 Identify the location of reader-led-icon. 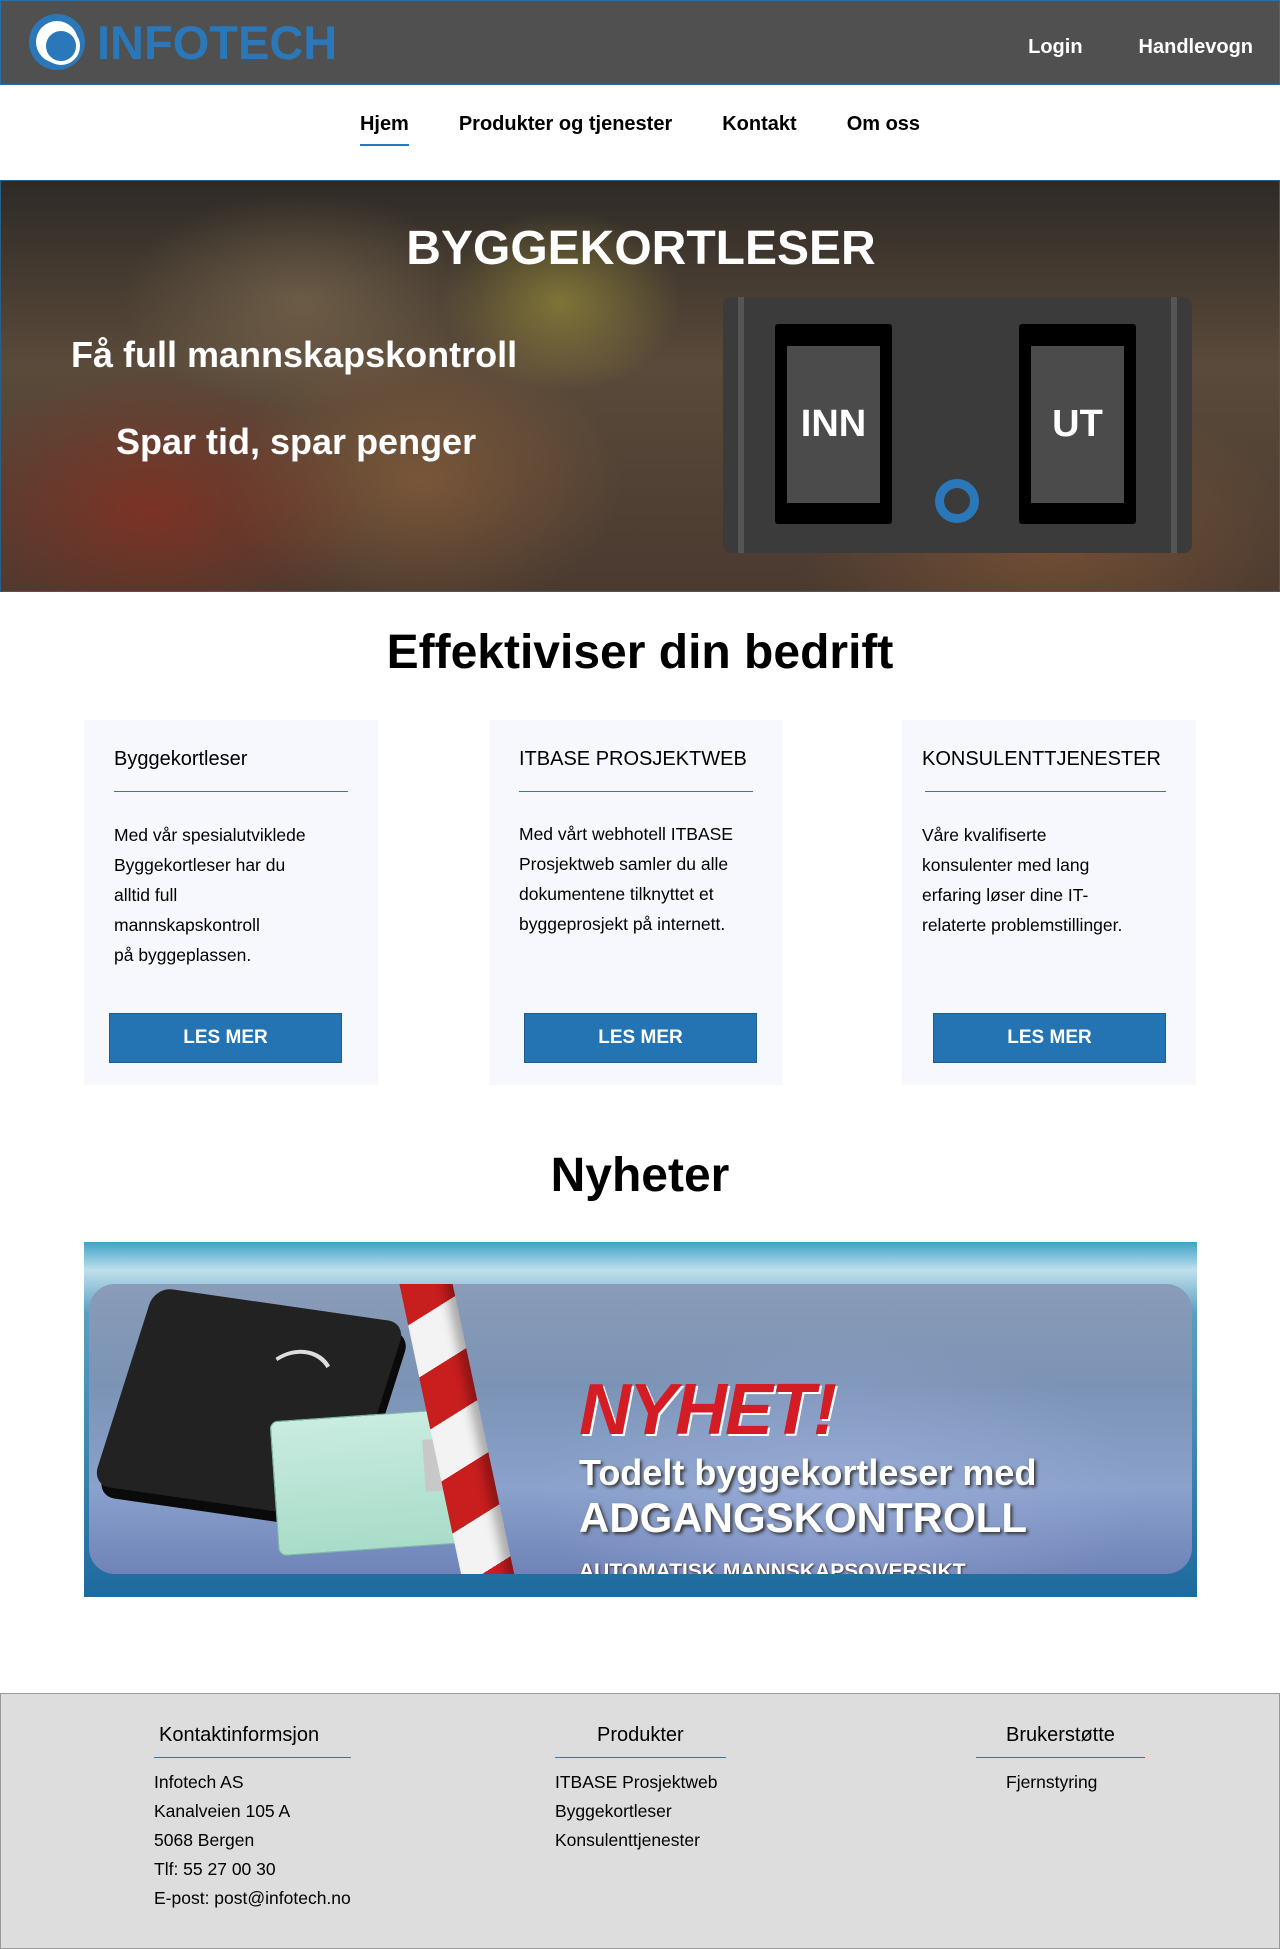
(957, 501).